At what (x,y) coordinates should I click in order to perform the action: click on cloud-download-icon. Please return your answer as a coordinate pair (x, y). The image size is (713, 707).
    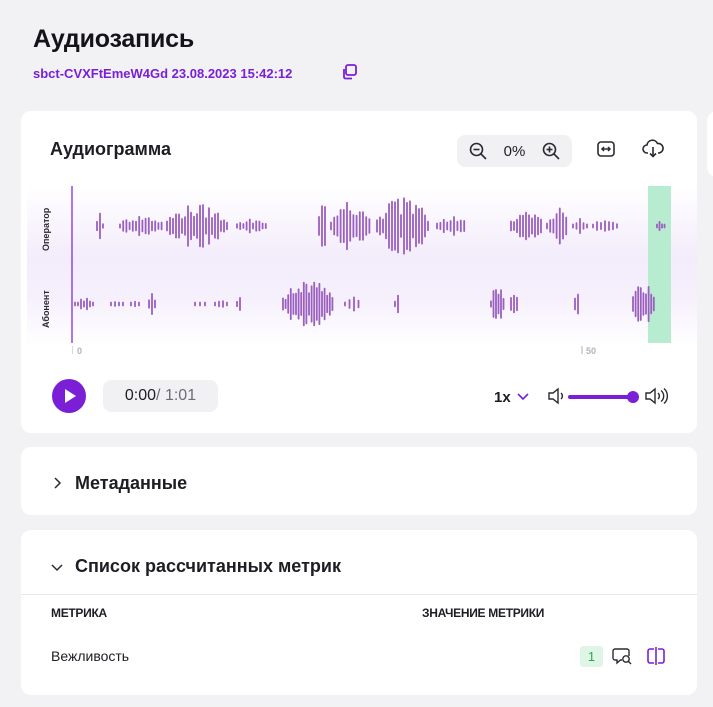
    Looking at the image, I should click on (653, 149).